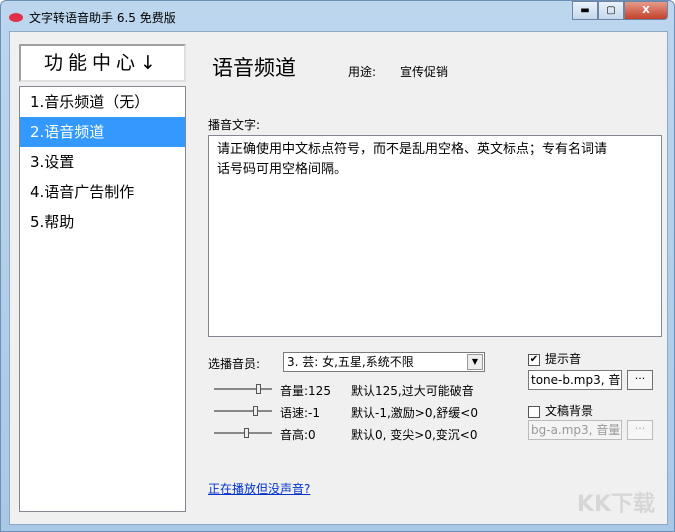  I want to click on watermark: KK下载, so click(615, 504).